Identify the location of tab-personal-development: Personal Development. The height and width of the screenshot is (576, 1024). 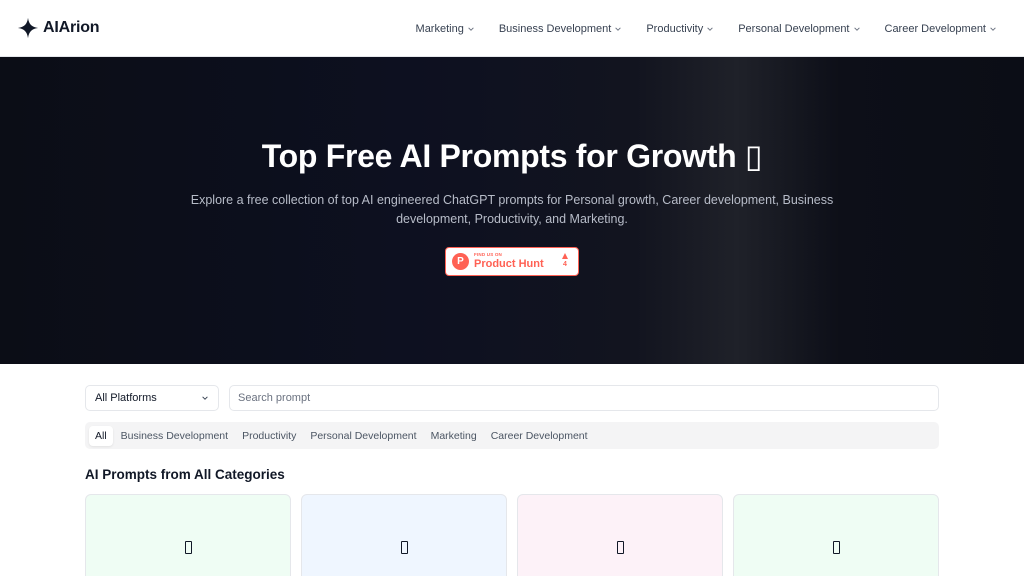
(363, 436).